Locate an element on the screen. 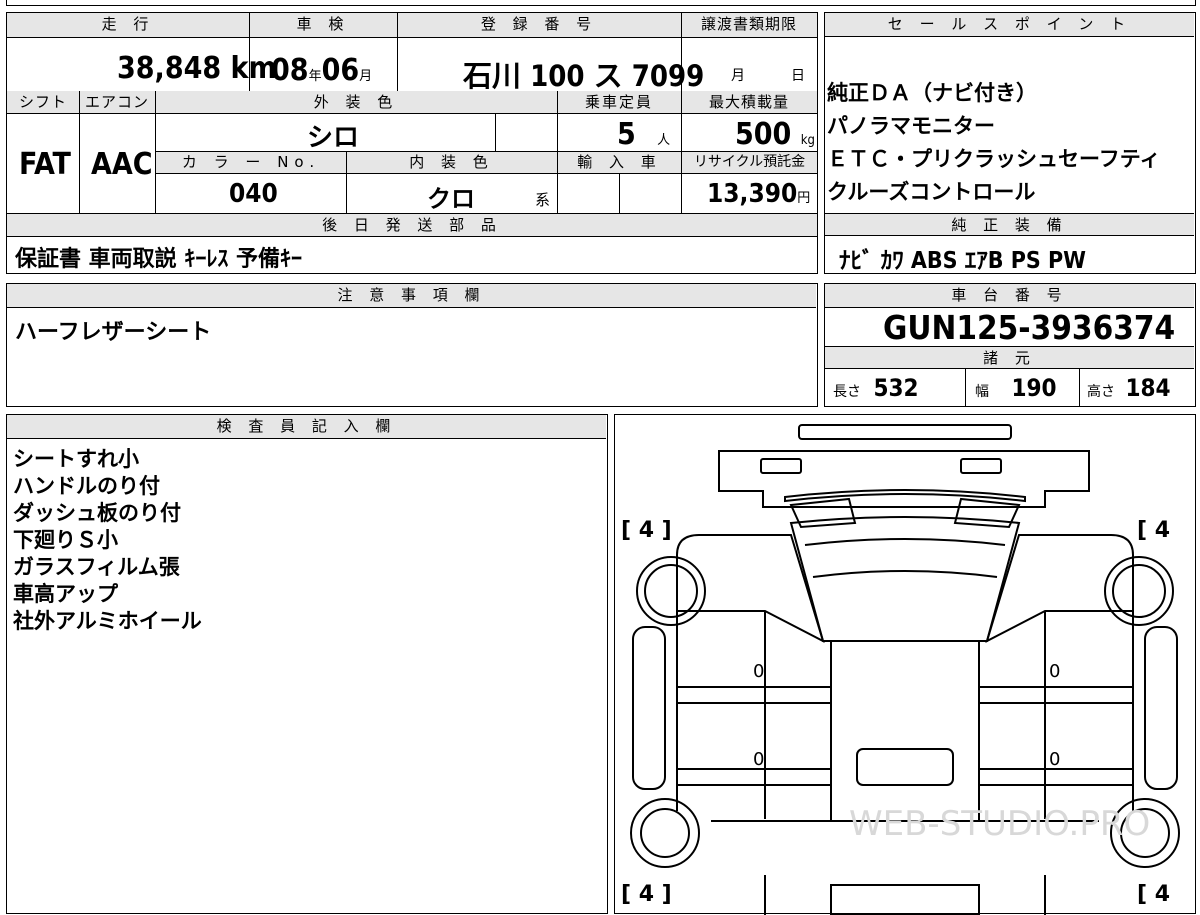 This screenshot has width=1200, height=915. interior-suffix: 系 is located at coordinates (543, 200).